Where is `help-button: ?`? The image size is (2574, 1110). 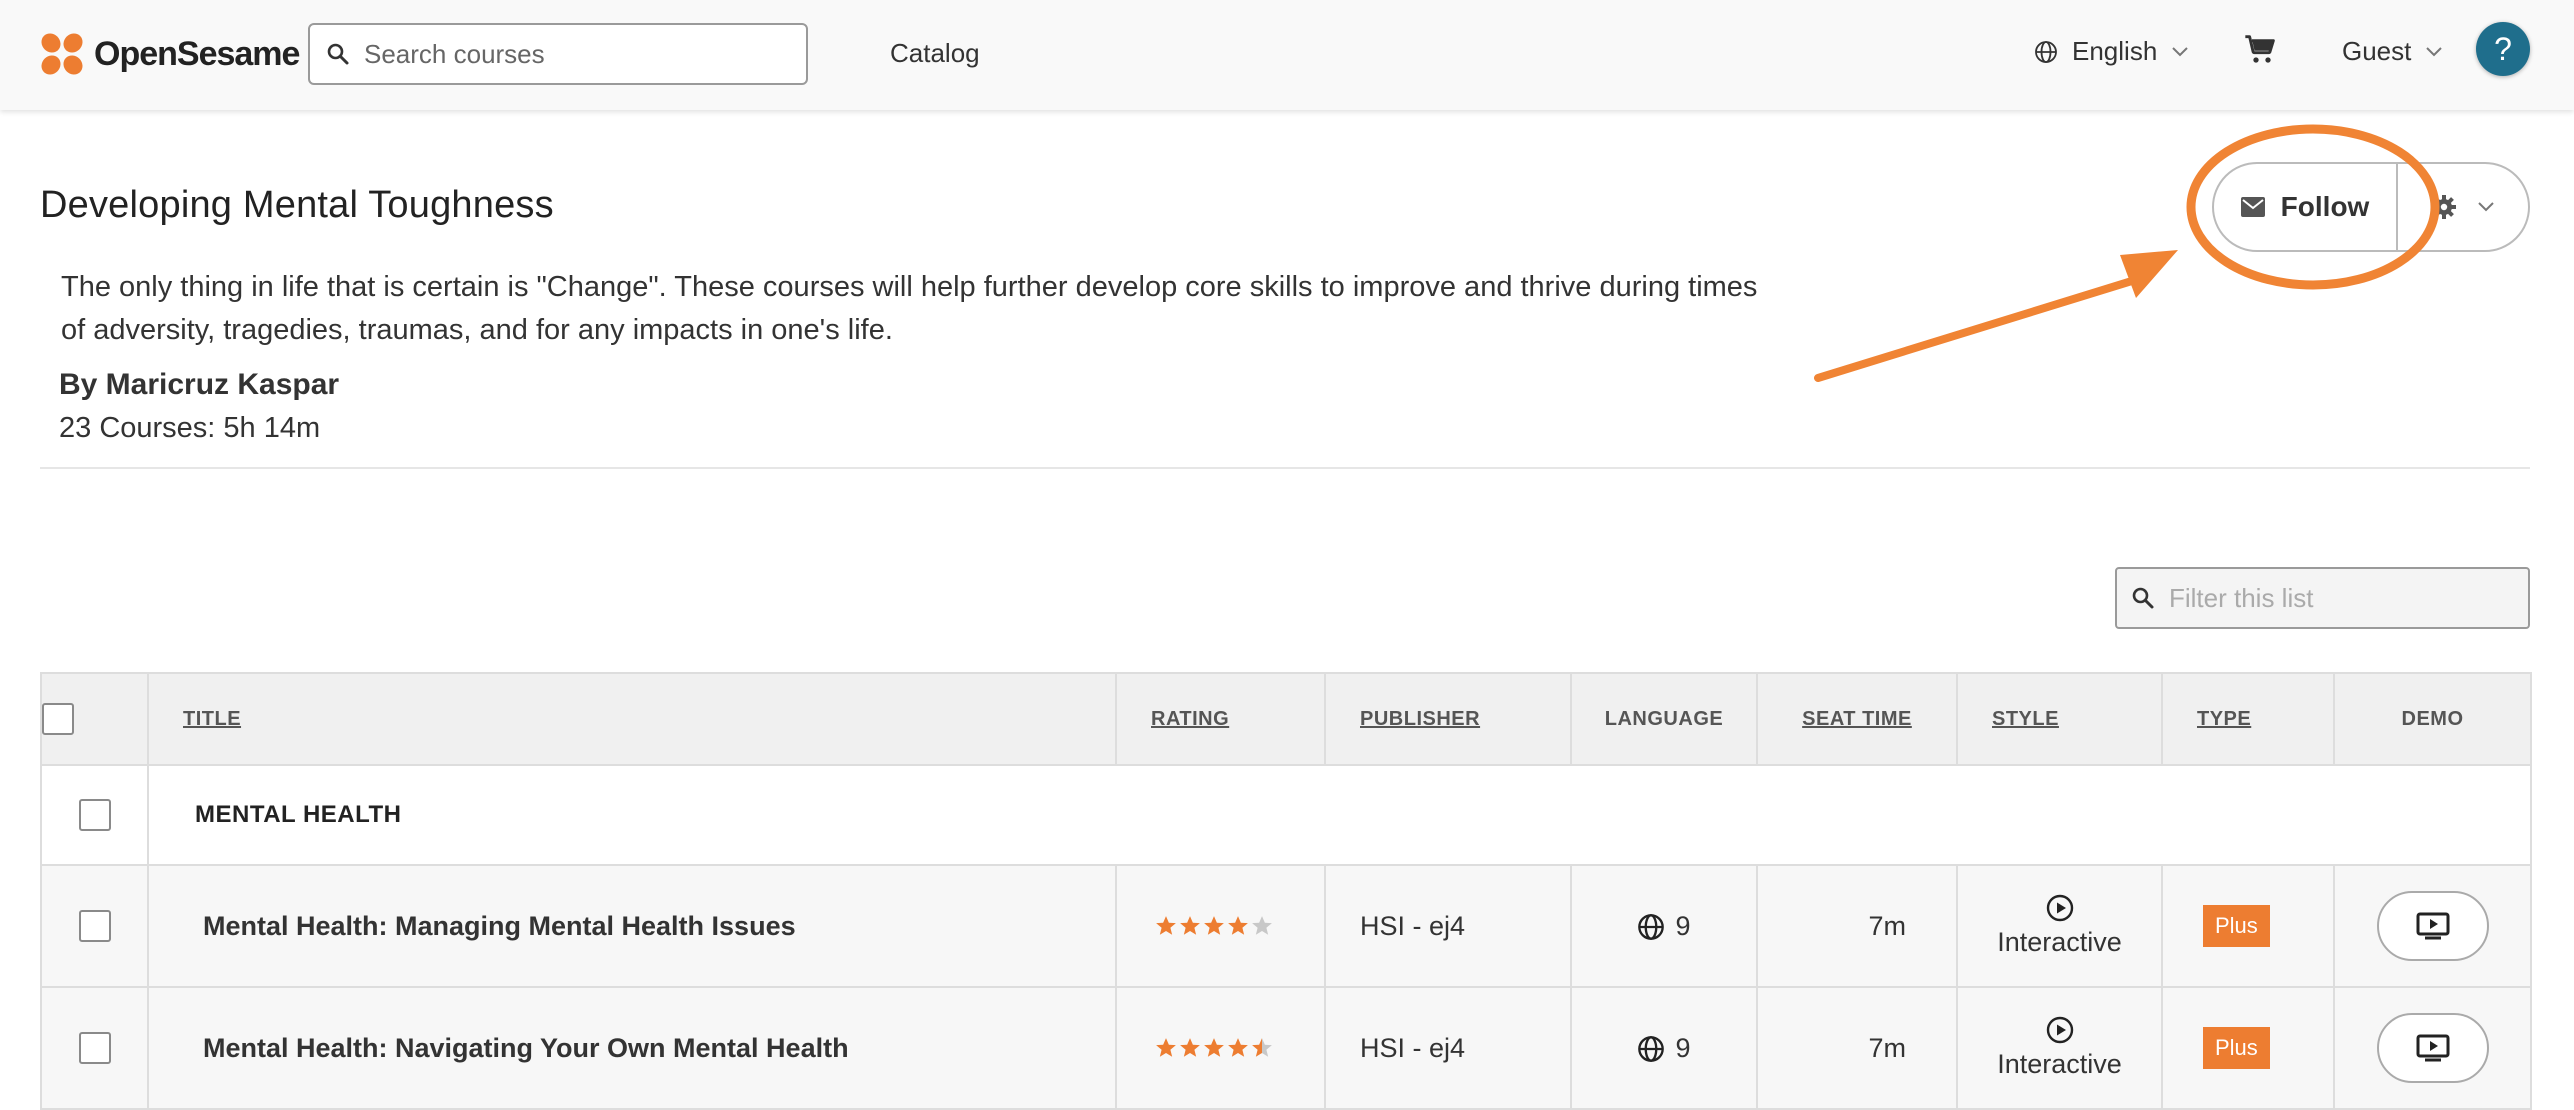 help-button: ? is located at coordinates (2503, 49).